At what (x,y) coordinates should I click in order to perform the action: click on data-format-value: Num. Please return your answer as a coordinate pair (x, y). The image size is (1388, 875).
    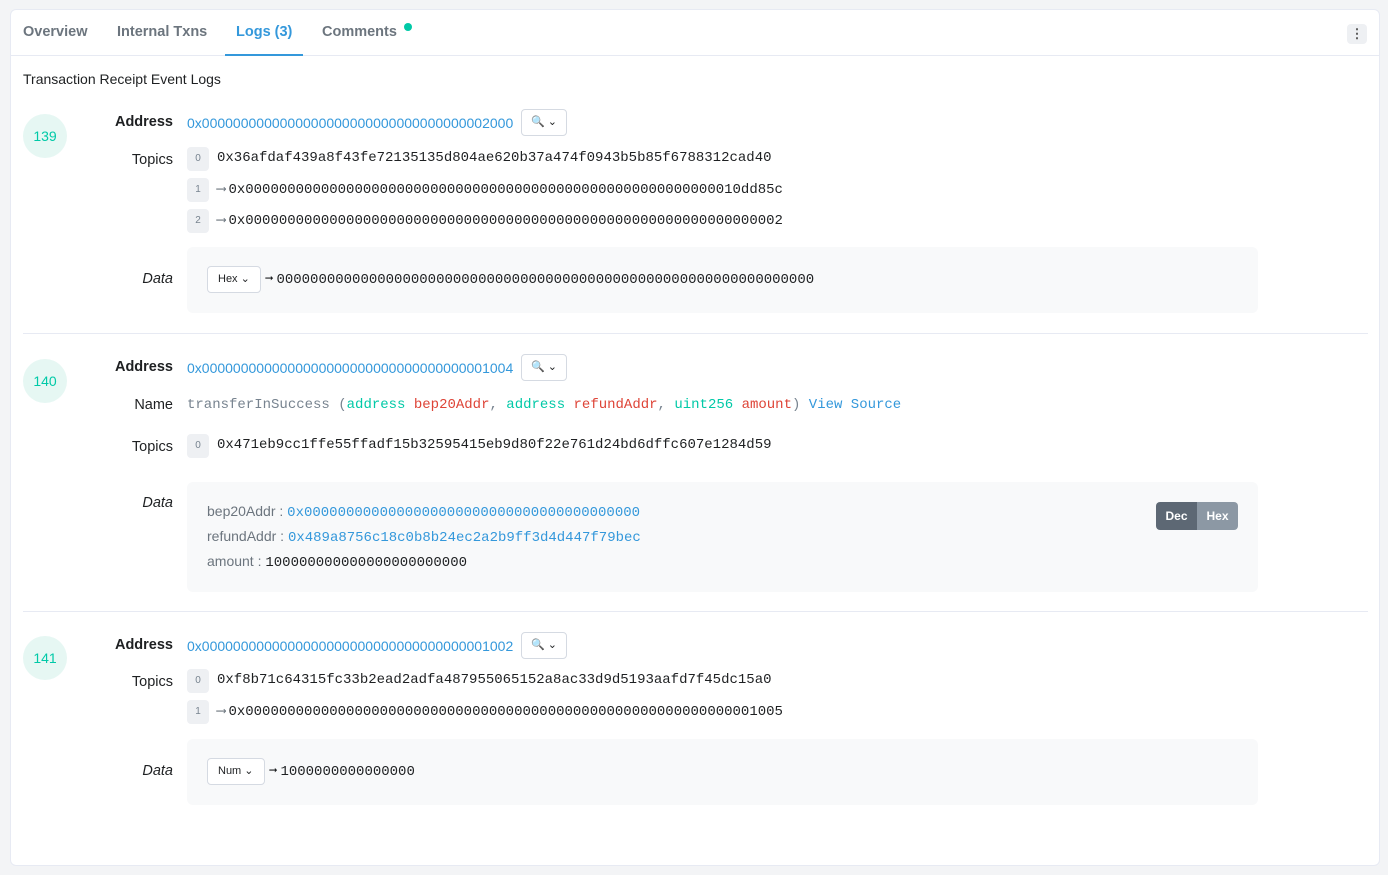
    Looking at the image, I should click on (230, 771).